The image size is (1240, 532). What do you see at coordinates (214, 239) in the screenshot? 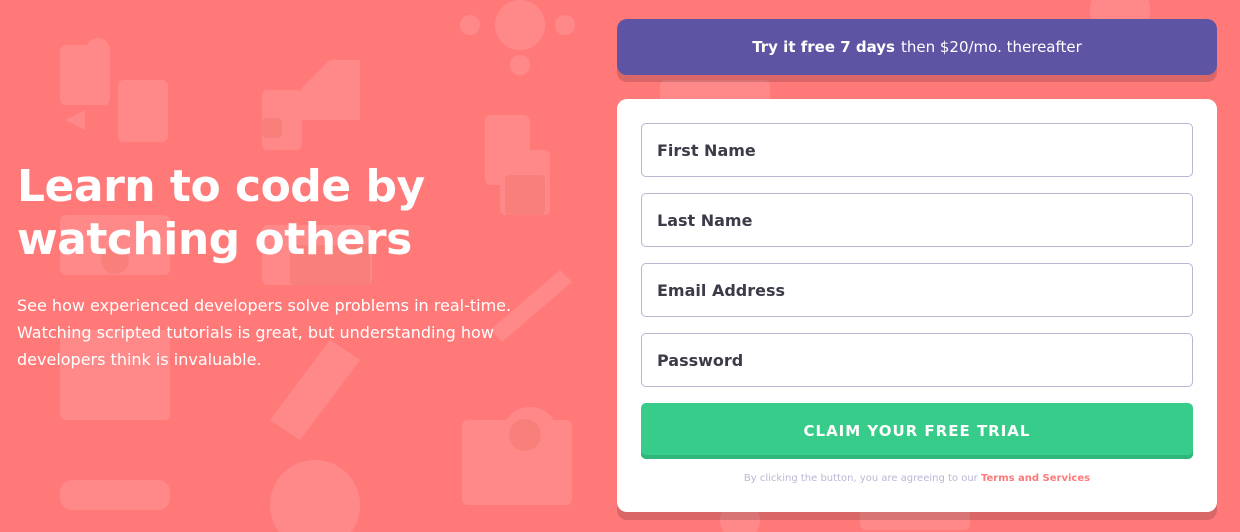
I see `hero-heading-line2: watching others` at bounding box center [214, 239].